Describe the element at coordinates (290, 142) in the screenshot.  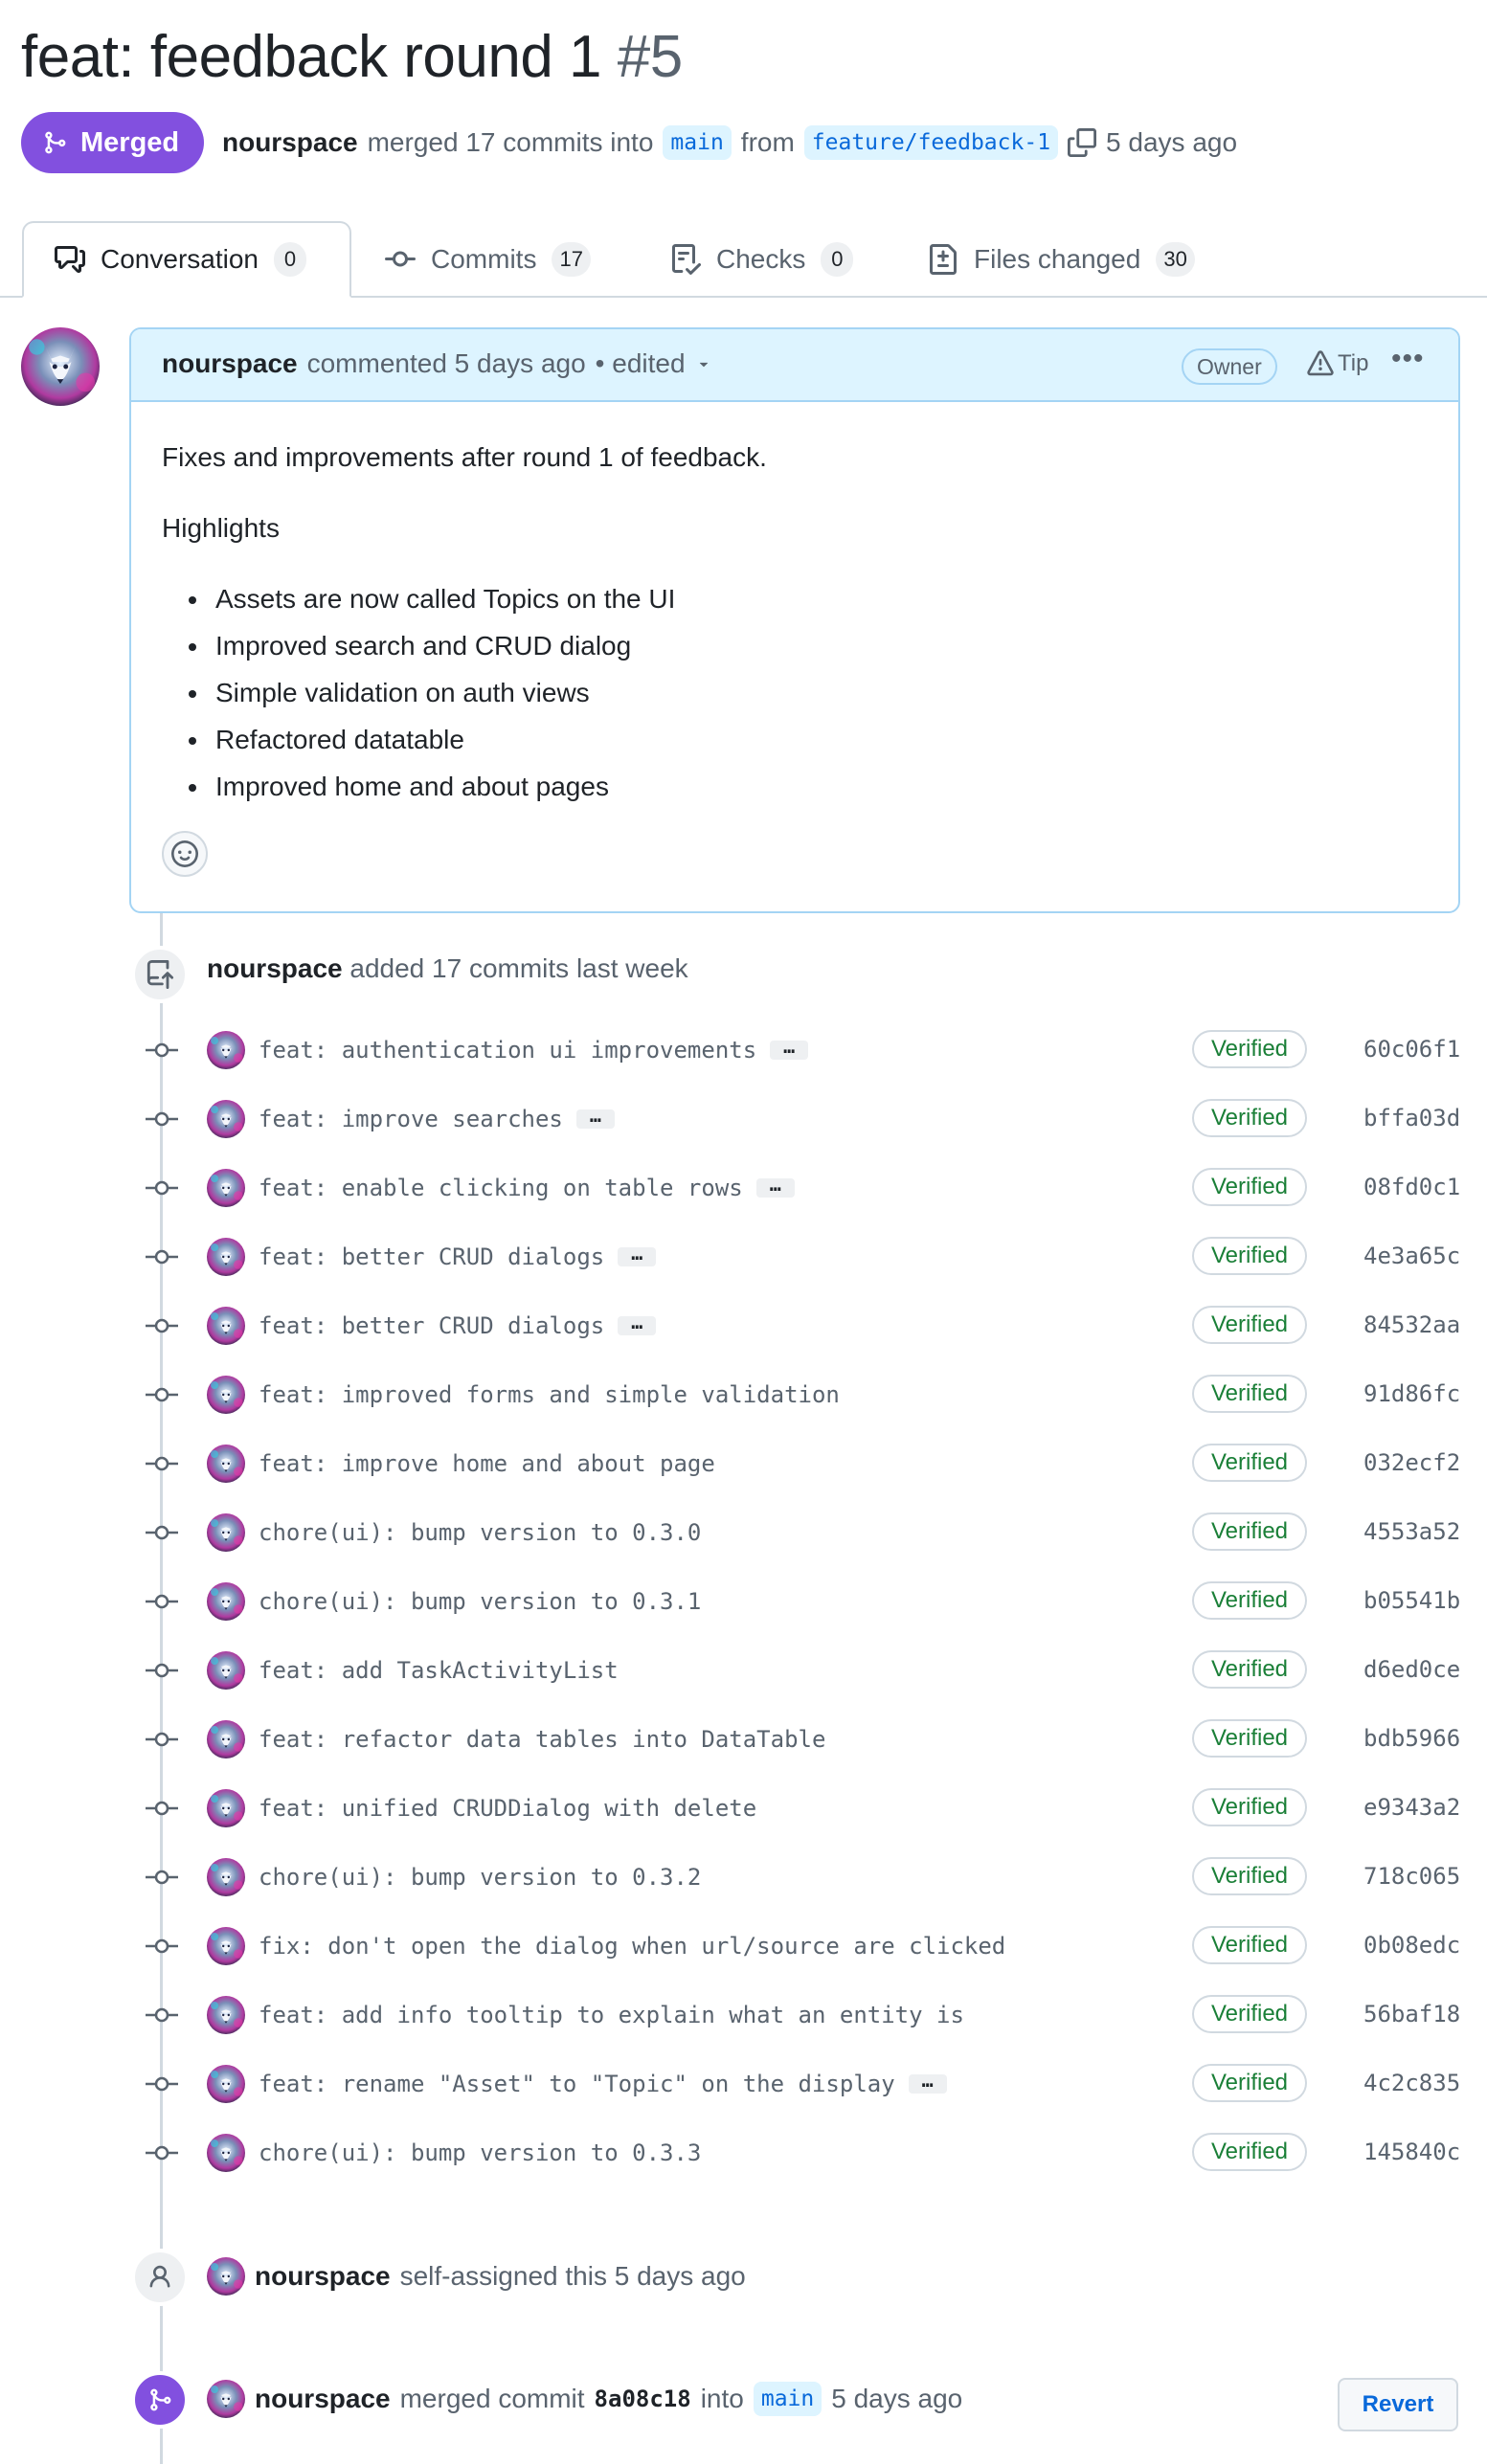
I see `pr-author-link: nourspace` at that location.